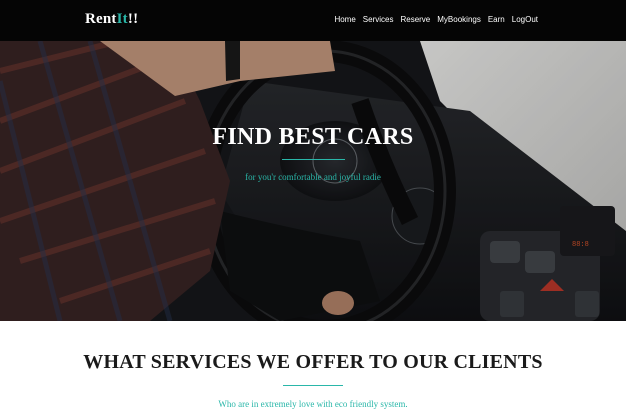 This screenshot has width=626, height=417. Describe the element at coordinates (313, 385) in the screenshot. I see `services-divider` at that location.